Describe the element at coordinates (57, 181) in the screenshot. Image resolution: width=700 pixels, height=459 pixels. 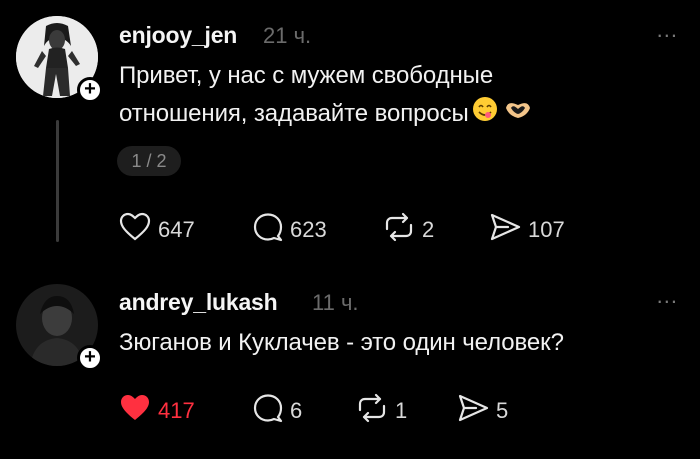
I see `thread-line` at that location.